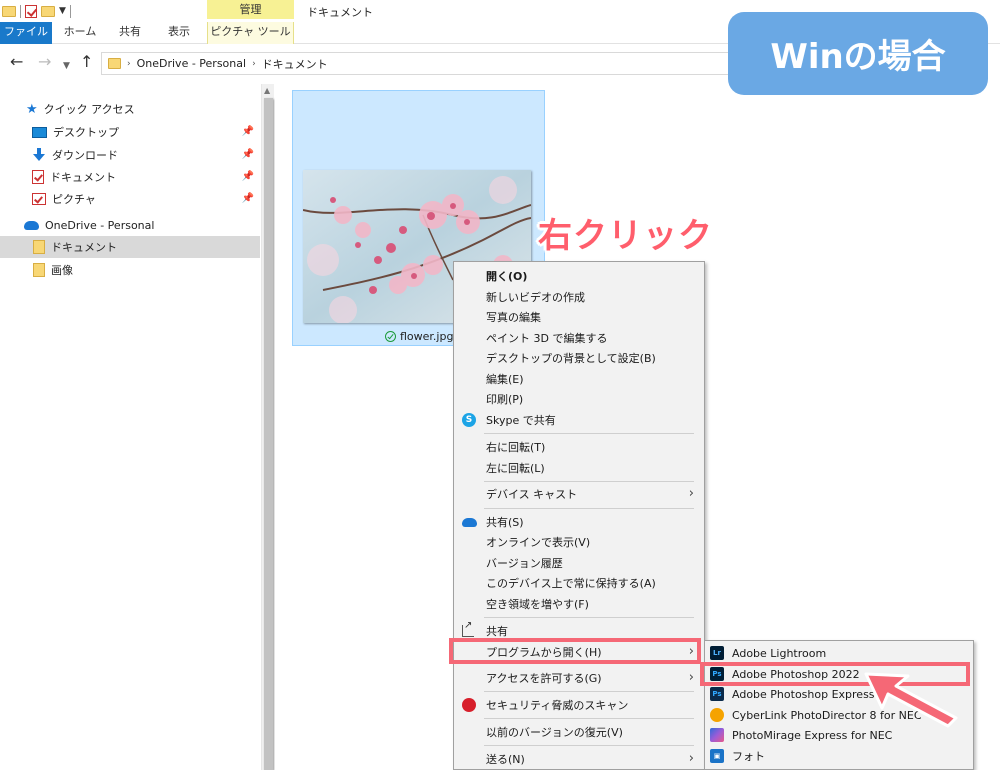  What do you see at coordinates (80, 33) in the screenshot?
I see `tab-home: ホーム` at bounding box center [80, 33].